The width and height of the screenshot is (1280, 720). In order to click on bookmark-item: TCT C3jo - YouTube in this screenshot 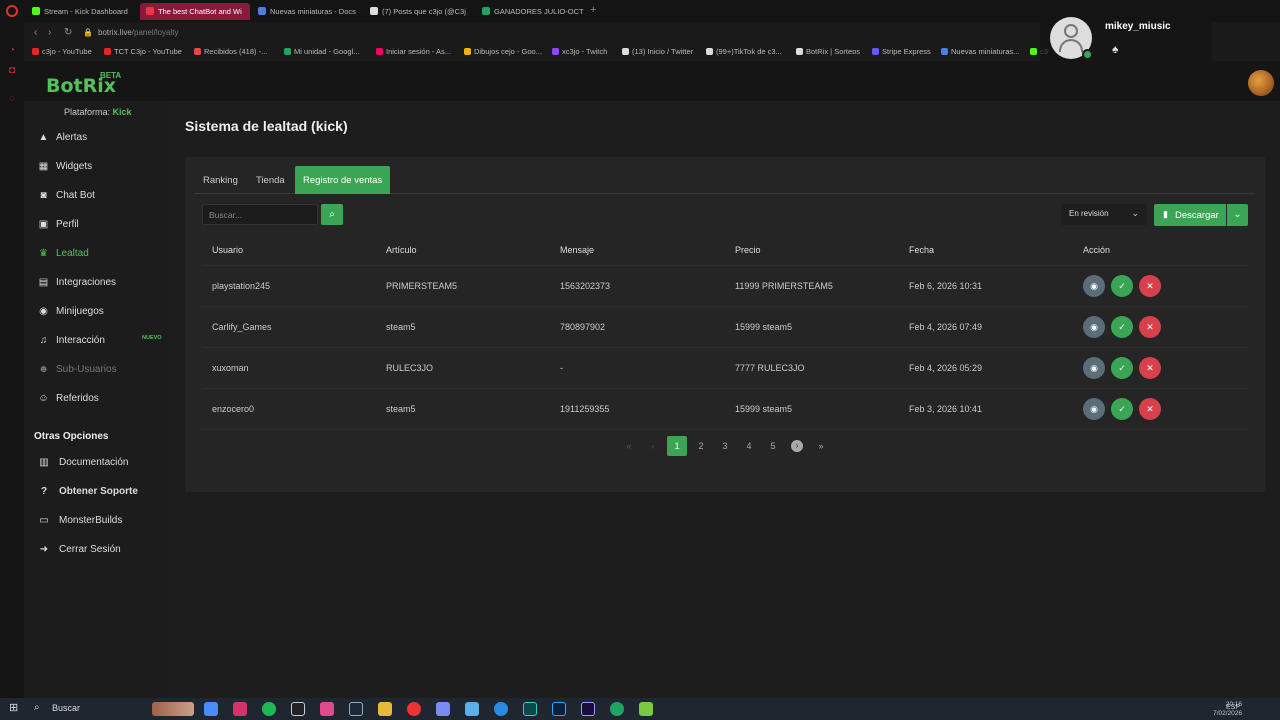, I will do `click(143, 51)`.